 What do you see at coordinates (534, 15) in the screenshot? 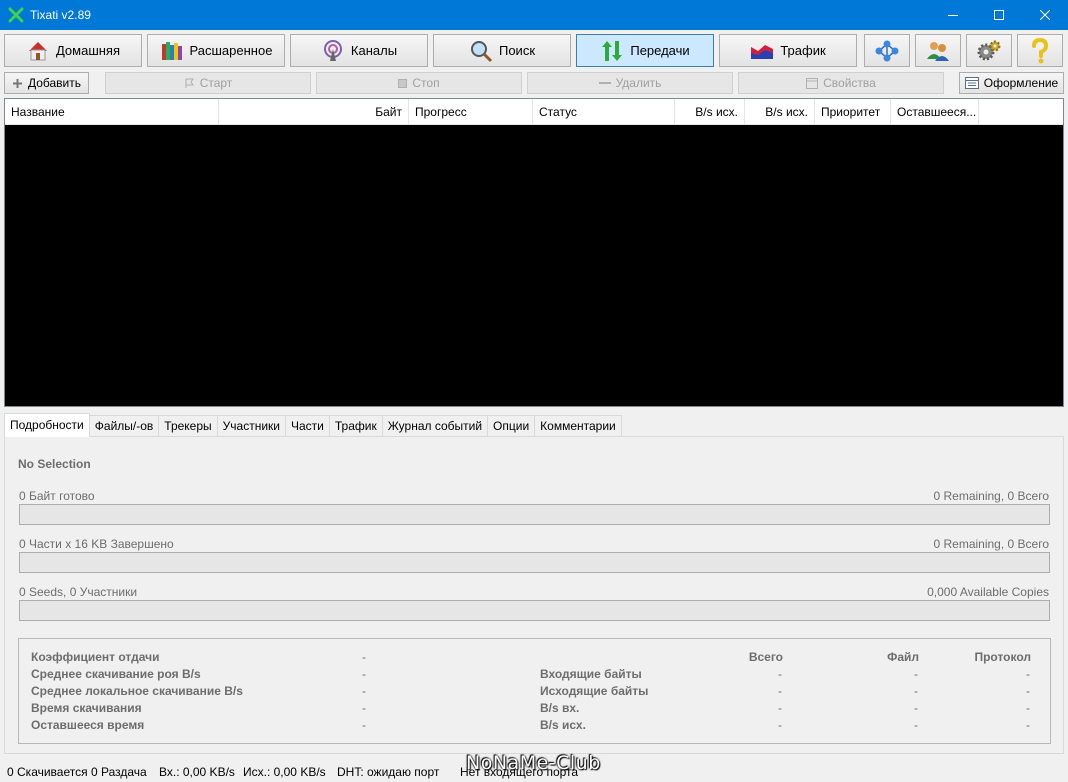
I see `title-bar: Tixati v2.89` at bounding box center [534, 15].